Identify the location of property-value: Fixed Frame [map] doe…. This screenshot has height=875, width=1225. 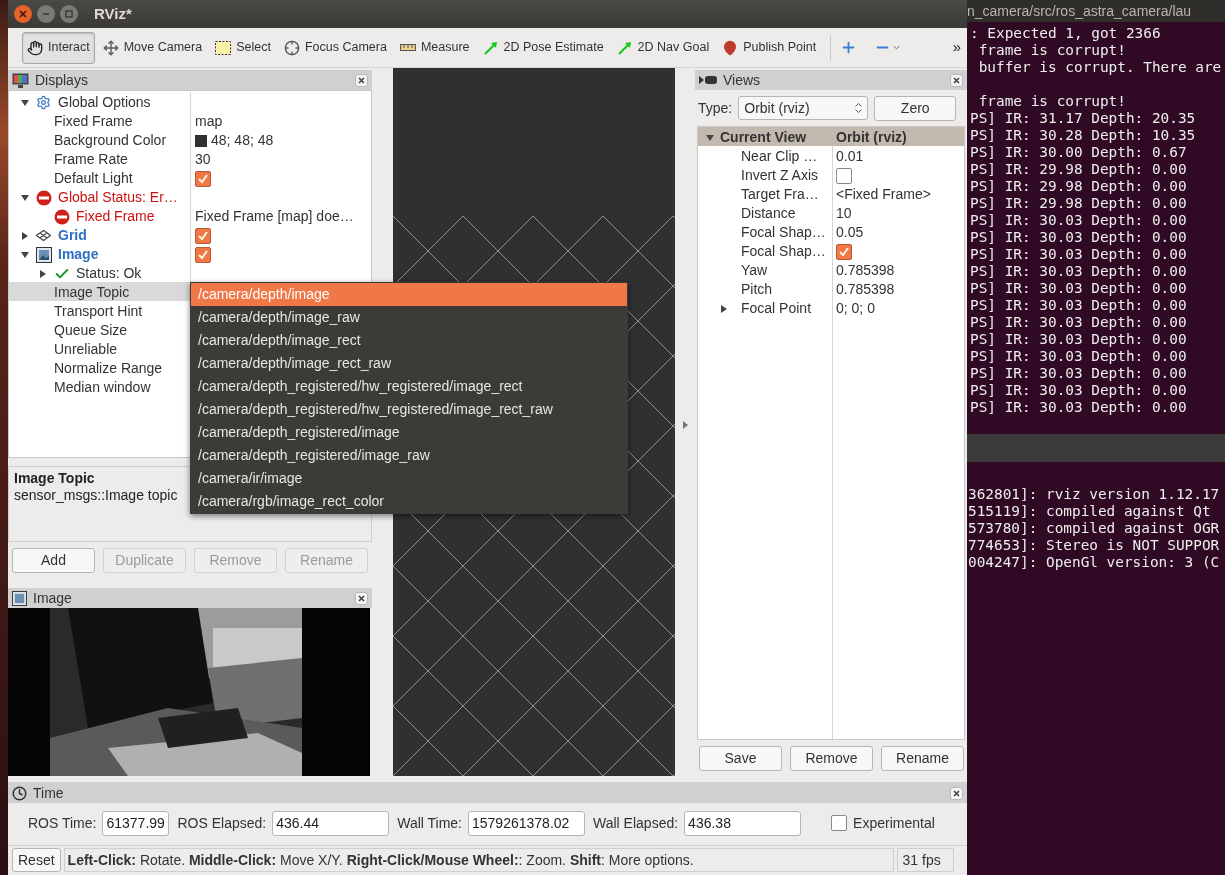
(274, 216).